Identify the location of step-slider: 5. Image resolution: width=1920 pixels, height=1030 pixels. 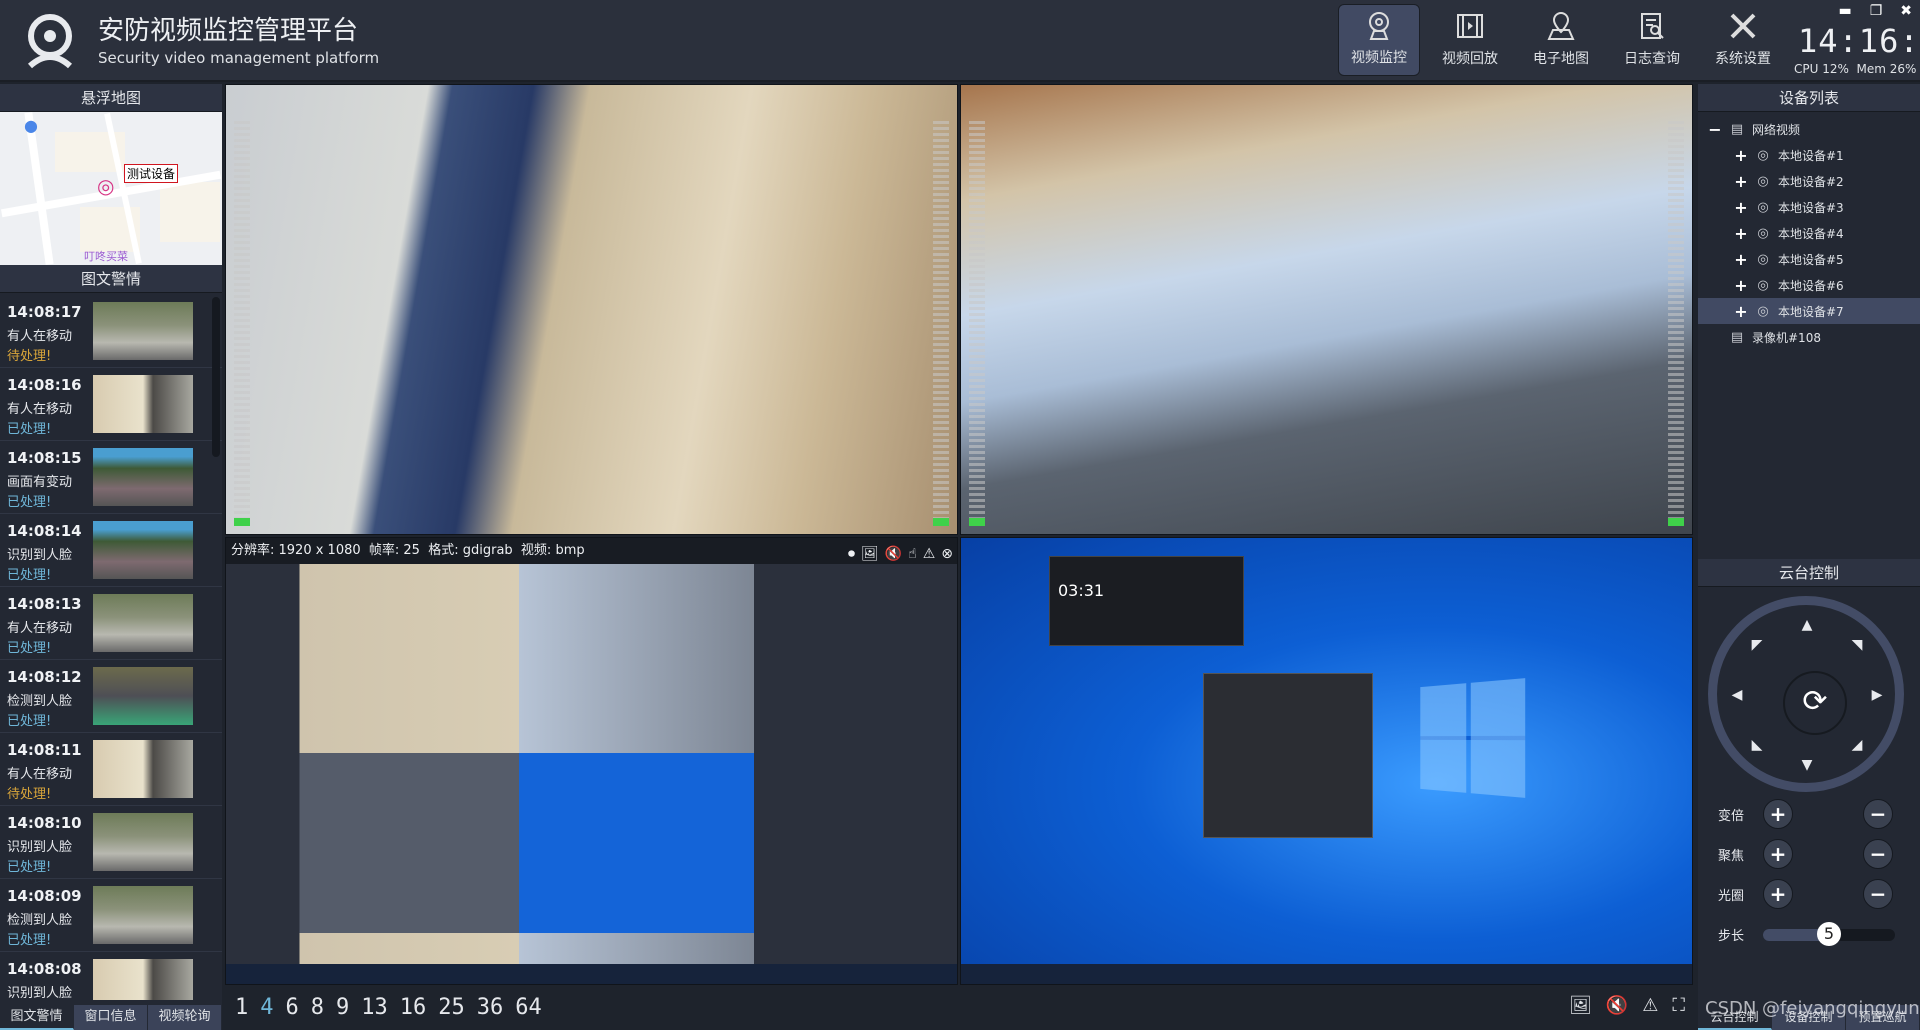
(1829, 934).